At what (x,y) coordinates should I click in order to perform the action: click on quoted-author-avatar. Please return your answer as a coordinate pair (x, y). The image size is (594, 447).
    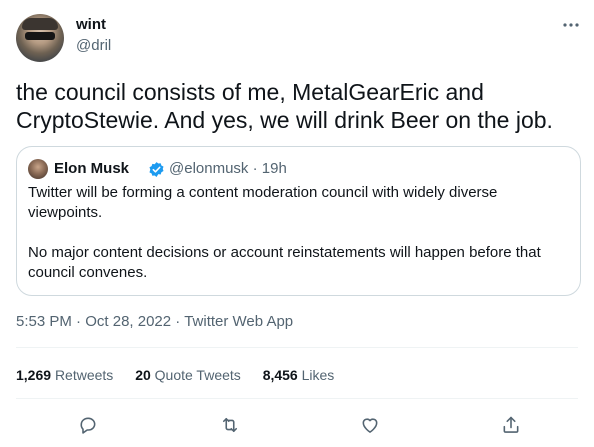
    Looking at the image, I should click on (38, 169).